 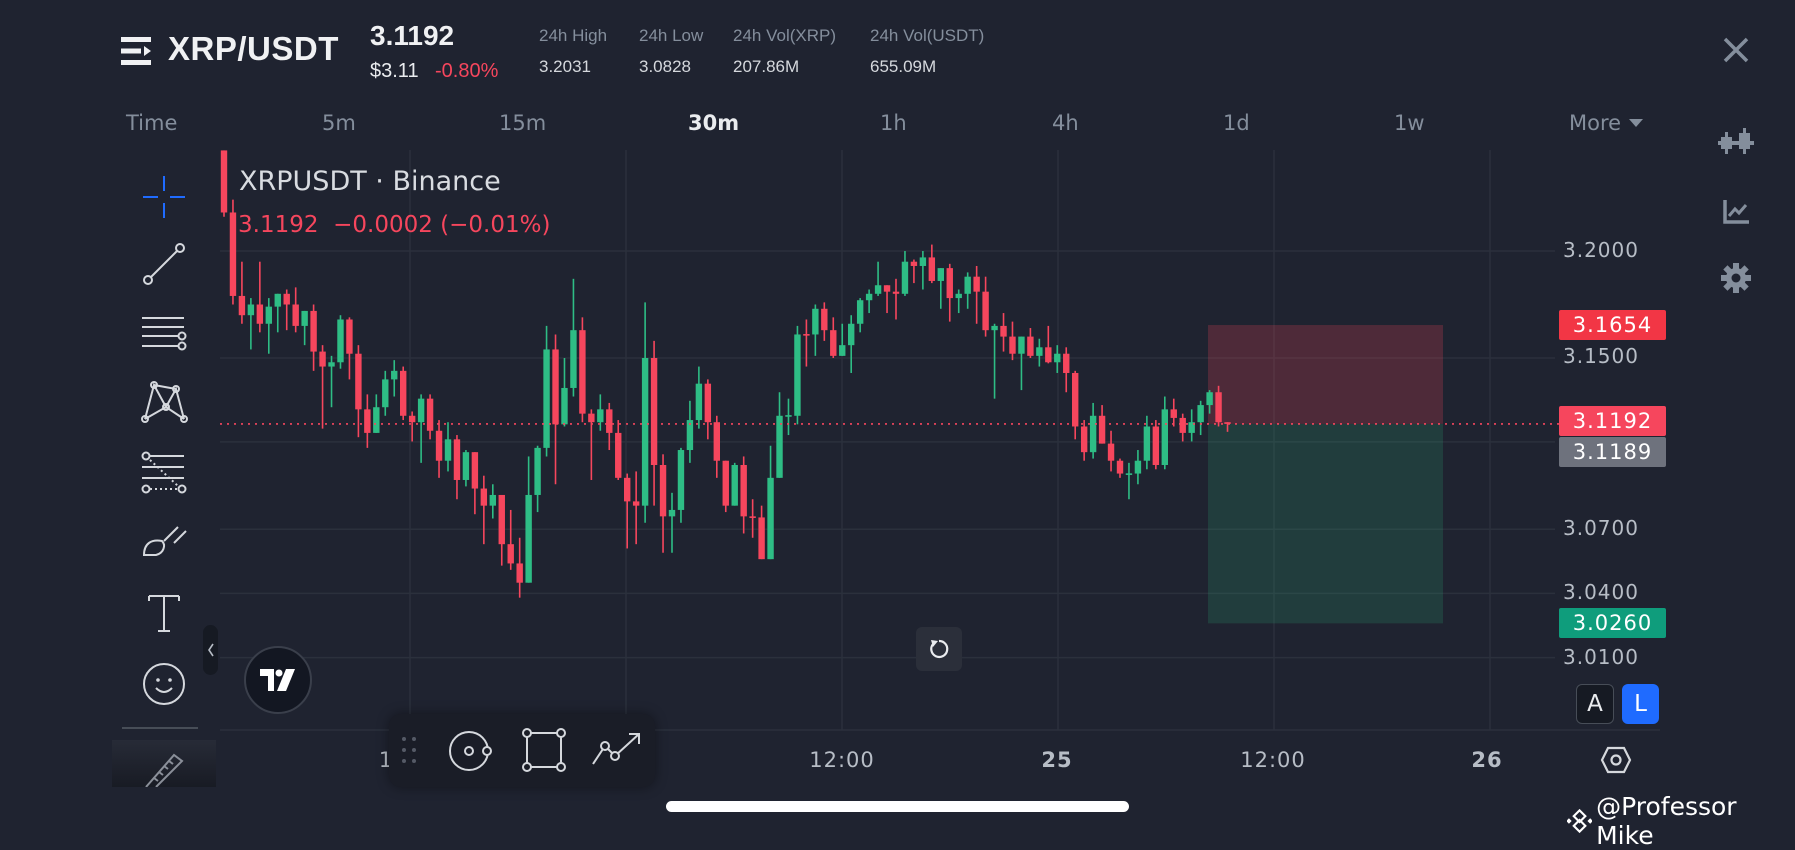 I want to click on log-scale-button: L, so click(x=1640, y=704).